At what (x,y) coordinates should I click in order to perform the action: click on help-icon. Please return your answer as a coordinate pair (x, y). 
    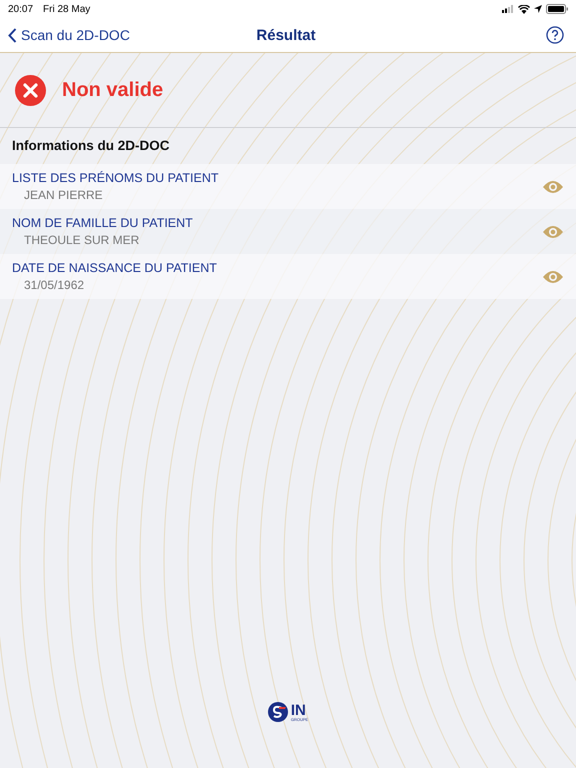
    Looking at the image, I should click on (555, 35).